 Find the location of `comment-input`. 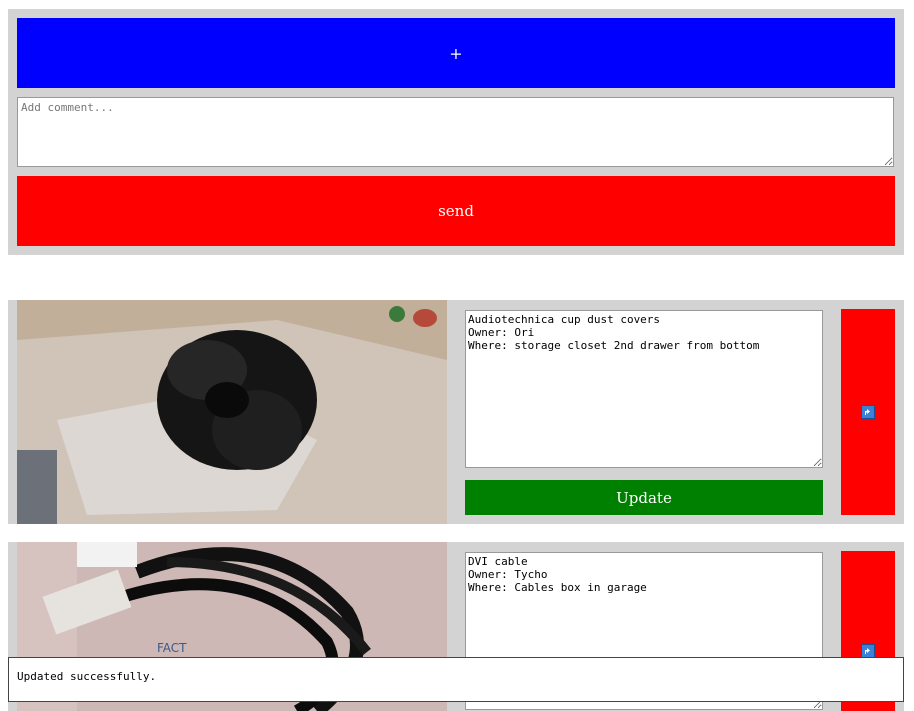

comment-input is located at coordinates (455, 132).